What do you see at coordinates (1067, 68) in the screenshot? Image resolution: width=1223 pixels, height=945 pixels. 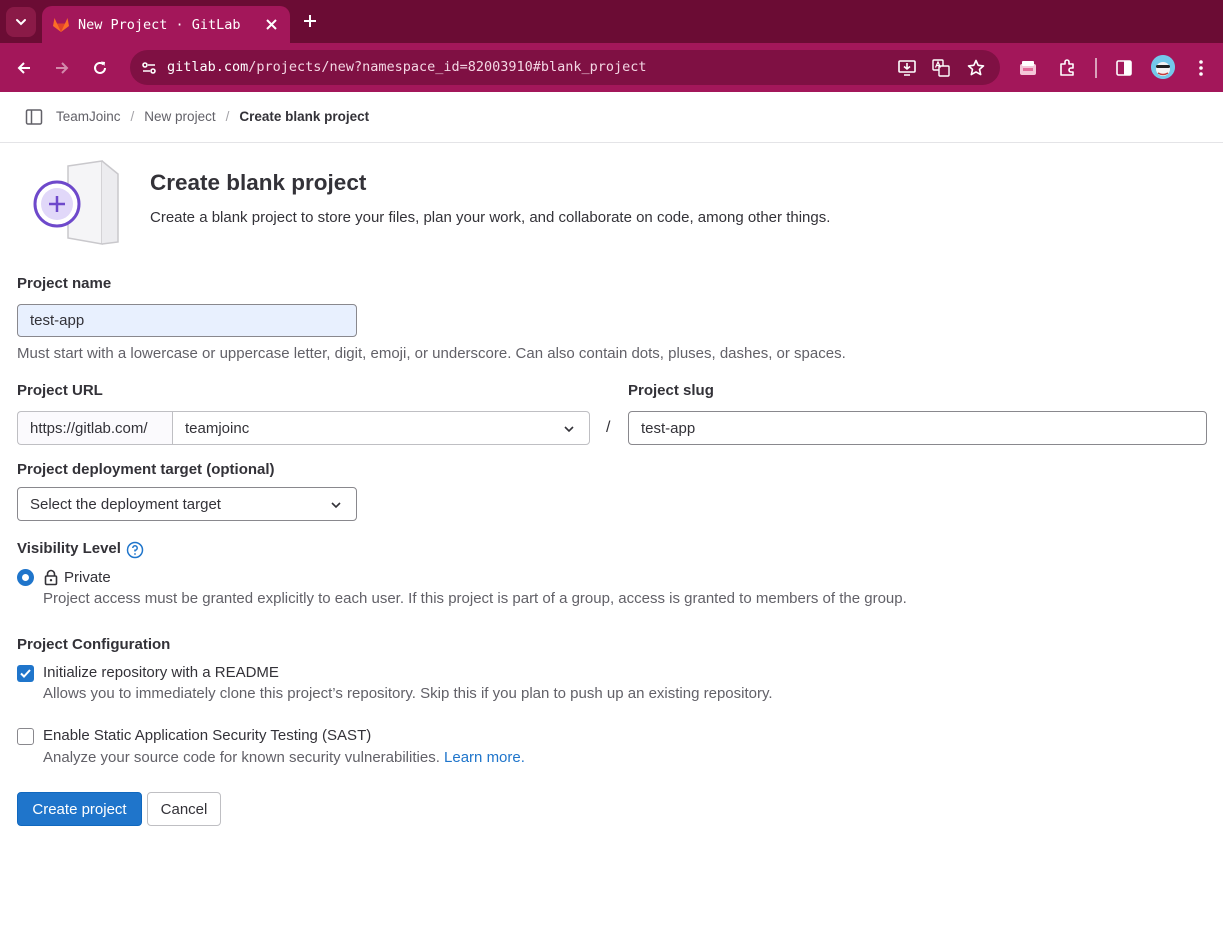 I see `extensions-puzzle-icon` at bounding box center [1067, 68].